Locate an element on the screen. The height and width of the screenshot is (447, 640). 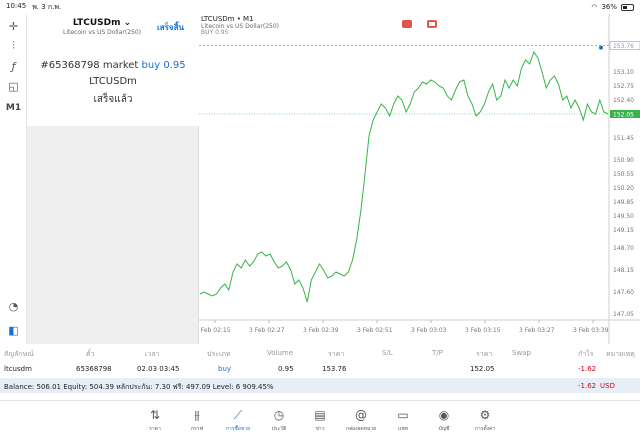
price-tick-label: 148.15 is located at coordinates (623, 270).